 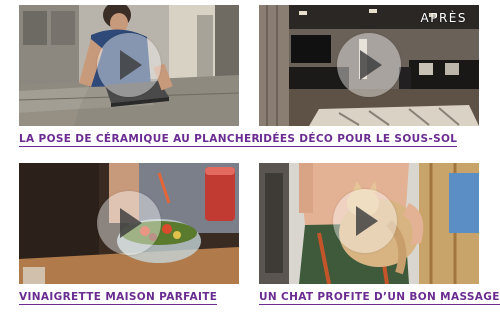 What do you see at coordinates (139, 140) in the screenshot?
I see `video-title-link: LA POSE DE CÉRAMIQUE AU PLANCHER` at bounding box center [139, 140].